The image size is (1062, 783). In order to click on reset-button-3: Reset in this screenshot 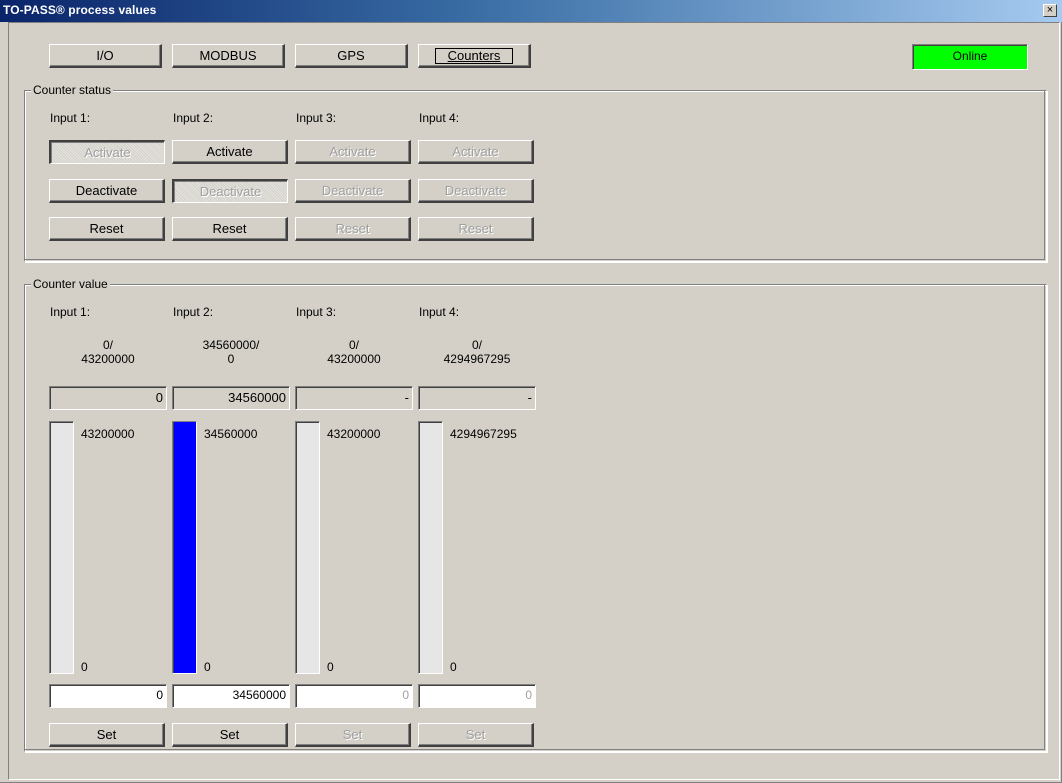, I will do `click(353, 229)`.